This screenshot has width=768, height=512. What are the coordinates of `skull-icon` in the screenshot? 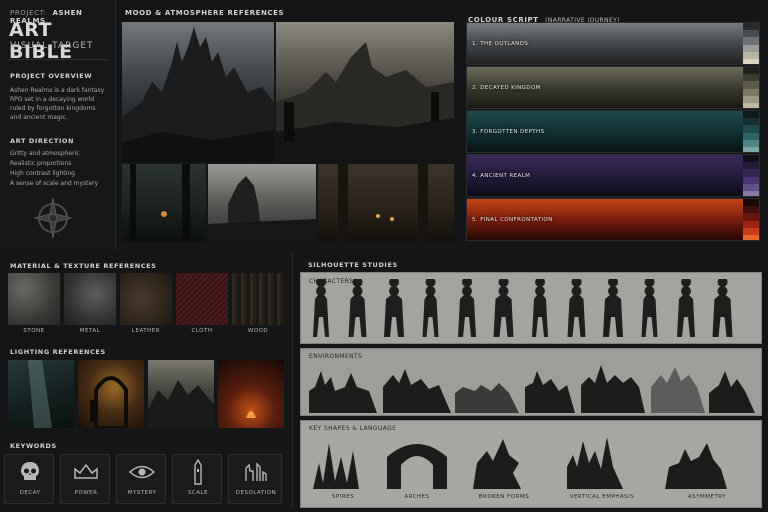 It's located at (30, 472).